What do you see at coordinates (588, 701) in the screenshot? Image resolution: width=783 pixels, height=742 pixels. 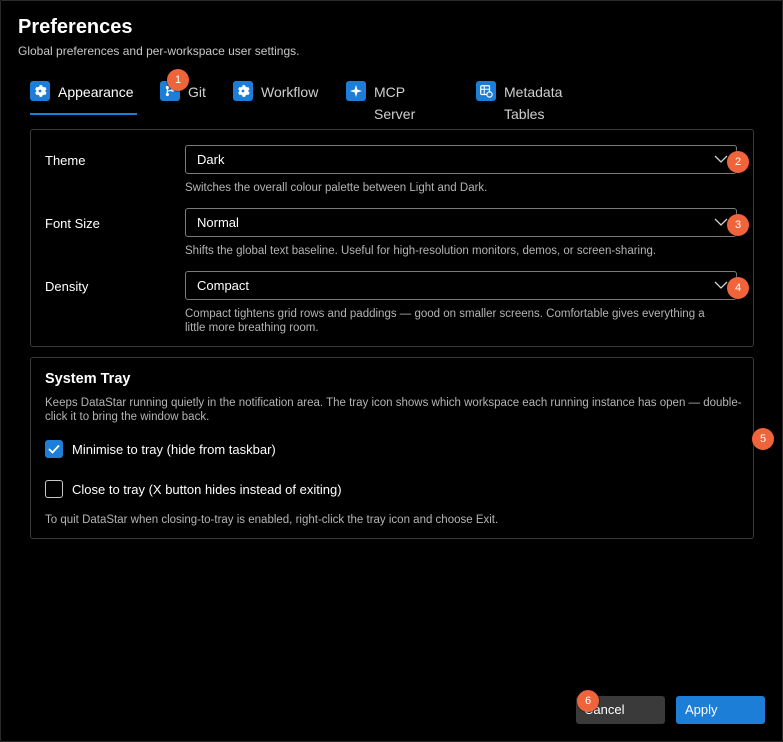 I see `annotation-marker: 6` at bounding box center [588, 701].